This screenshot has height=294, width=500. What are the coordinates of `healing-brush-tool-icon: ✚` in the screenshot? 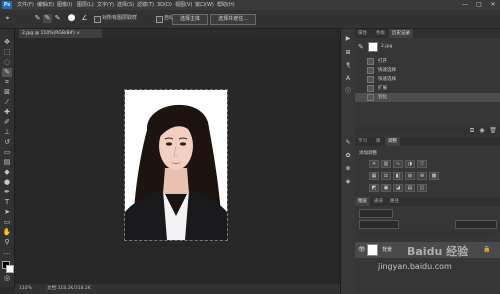 It's located at (7, 112).